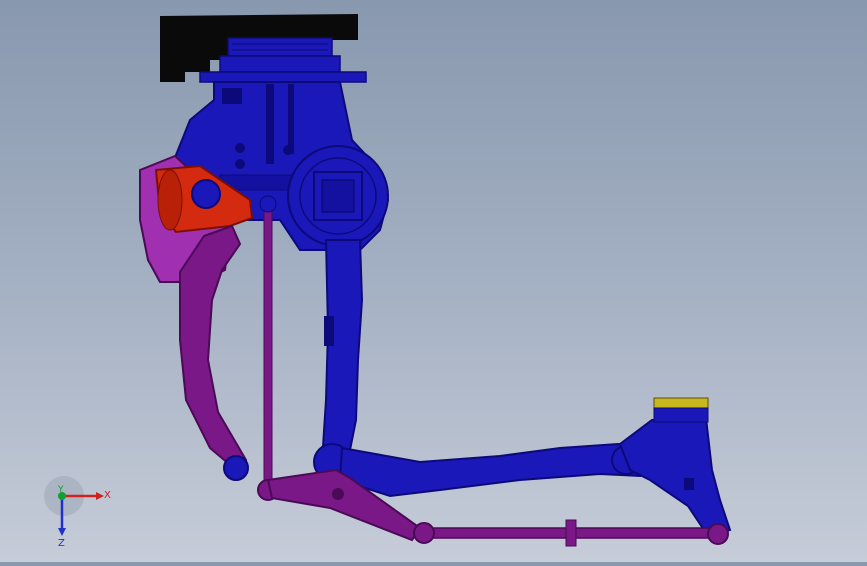 Image resolution: width=867 pixels, height=566 pixels. What do you see at coordinates (681, 410) in the screenshot?
I see `tool-flange` at bounding box center [681, 410].